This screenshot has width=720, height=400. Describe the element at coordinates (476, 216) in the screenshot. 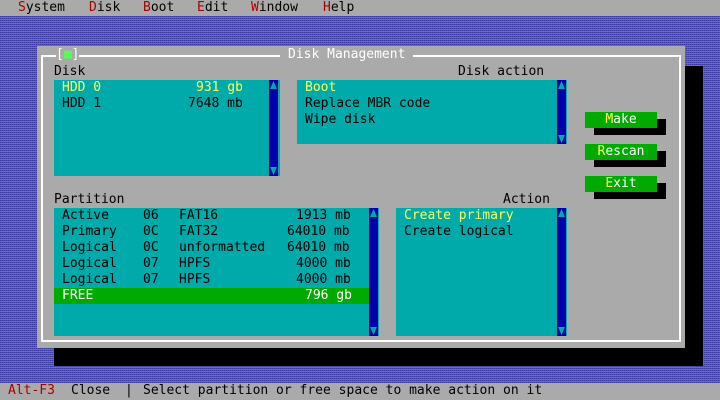

I see `list-item-create-primary: Create primary` at that location.